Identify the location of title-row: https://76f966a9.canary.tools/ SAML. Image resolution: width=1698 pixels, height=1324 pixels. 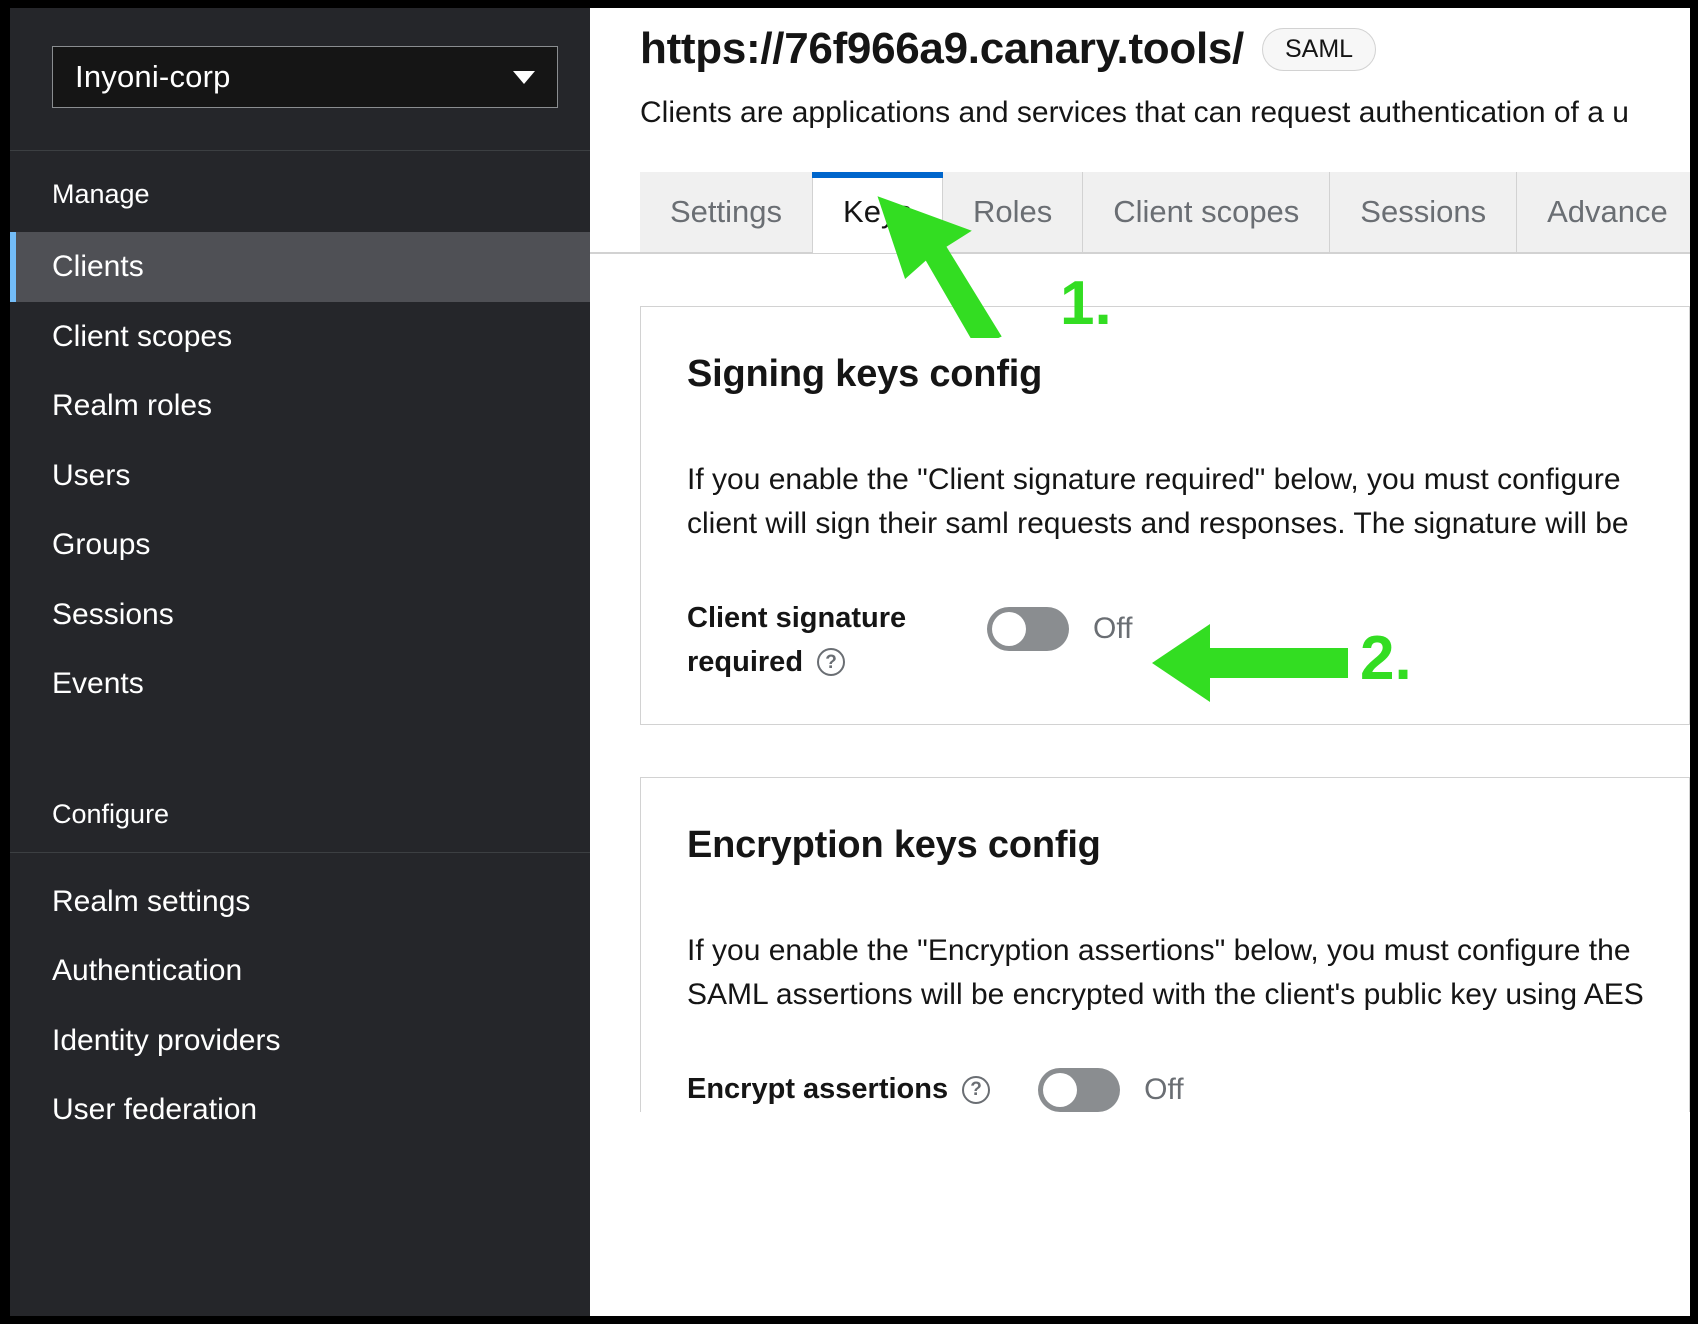
(1165, 49).